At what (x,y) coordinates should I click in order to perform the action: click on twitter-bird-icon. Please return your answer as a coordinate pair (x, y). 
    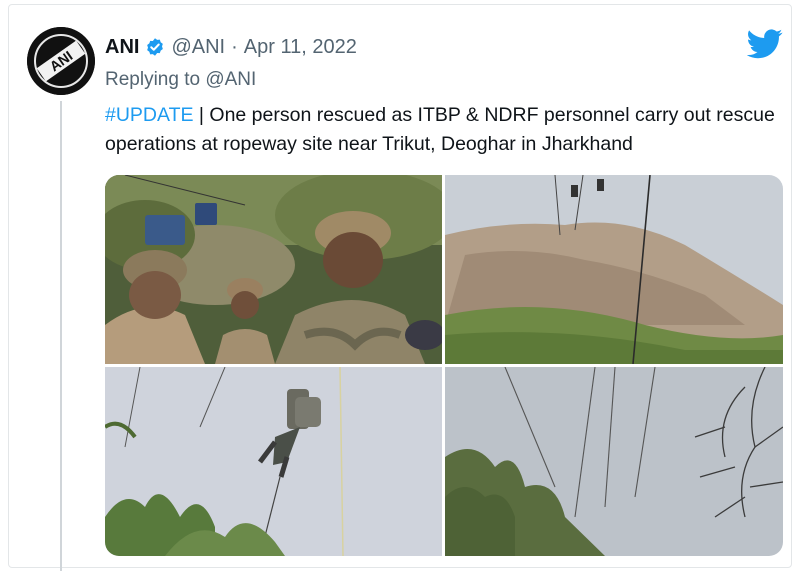
    Looking at the image, I should click on (765, 44).